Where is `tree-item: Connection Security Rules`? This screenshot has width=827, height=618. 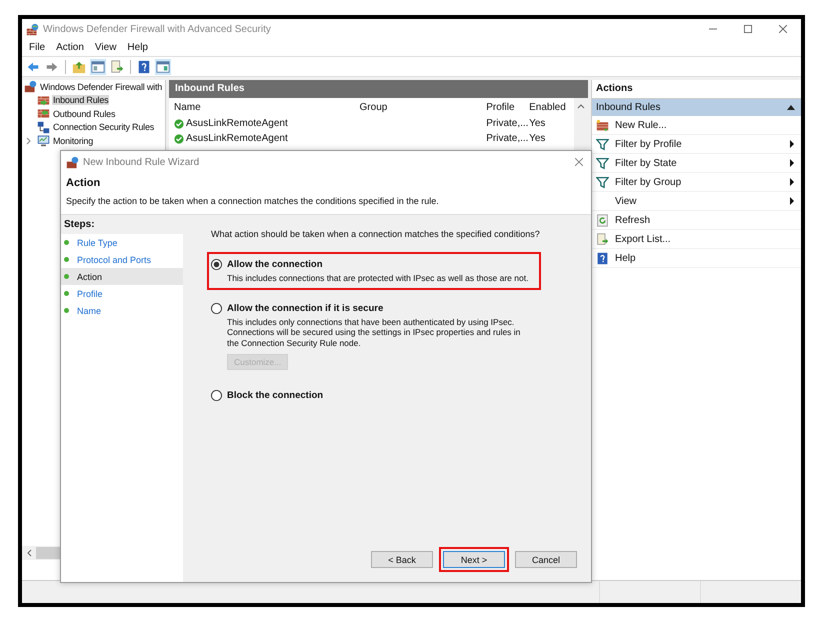
tree-item: Connection Security Rules is located at coordinates (104, 127).